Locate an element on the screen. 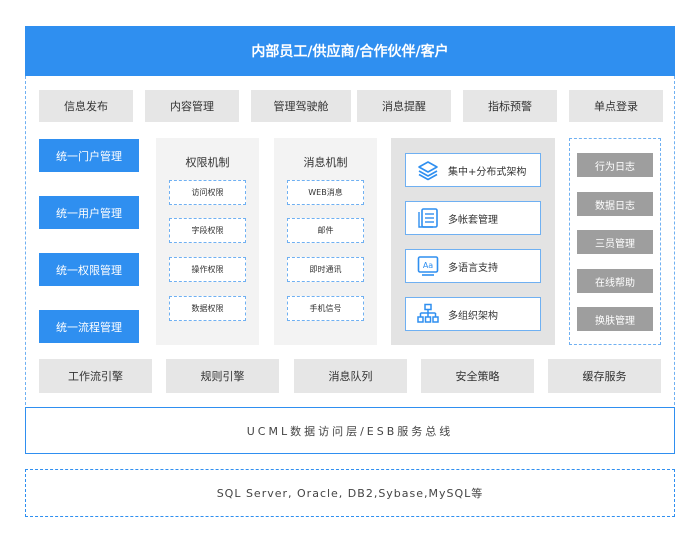 Image resolution: width=700 pixels, height=544 pixels. data-access-layer-label: UCML数据访问层/ESB服务总线 is located at coordinates (350, 431).